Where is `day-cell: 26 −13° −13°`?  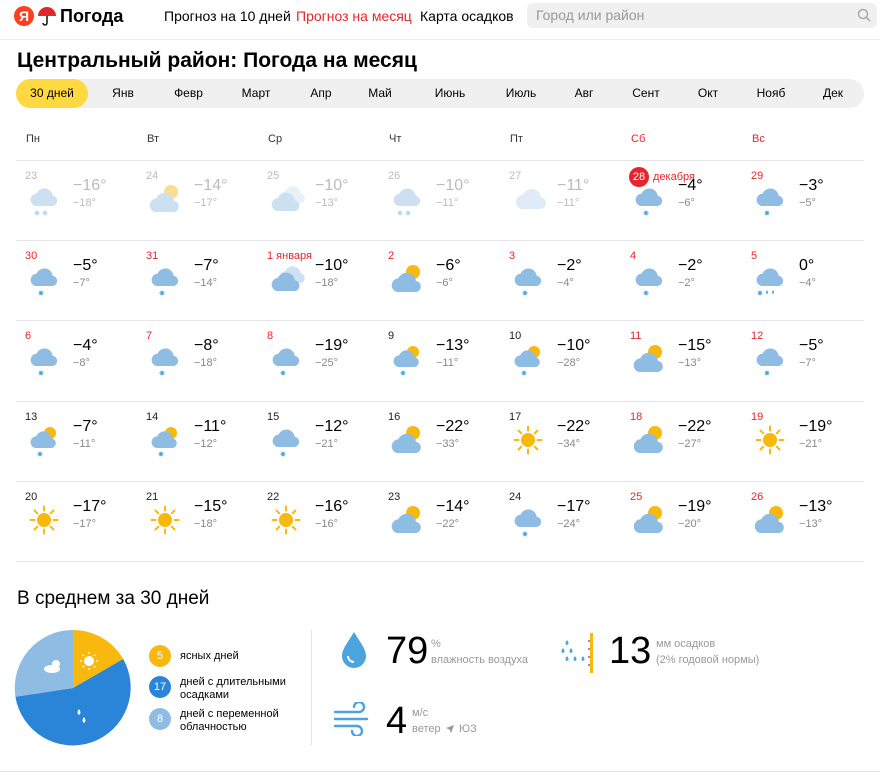 day-cell: 26 −13° −13° is located at coordinates (802, 521).